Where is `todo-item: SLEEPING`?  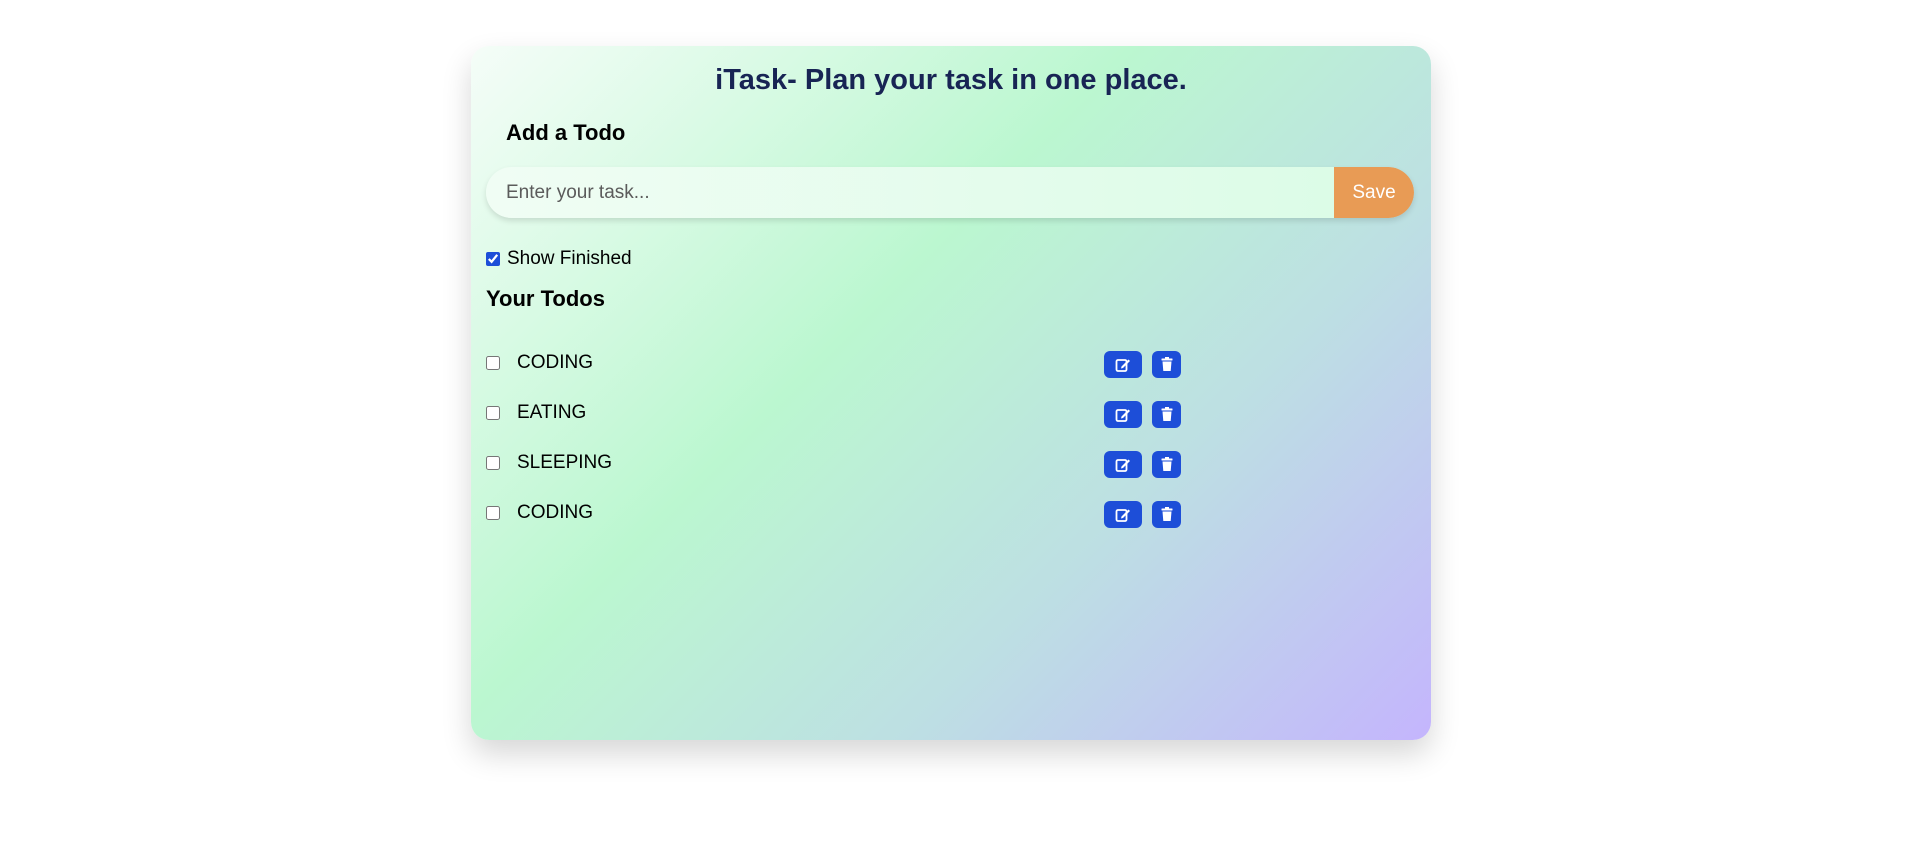
todo-item: SLEEPING is located at coordinates (836, 463).